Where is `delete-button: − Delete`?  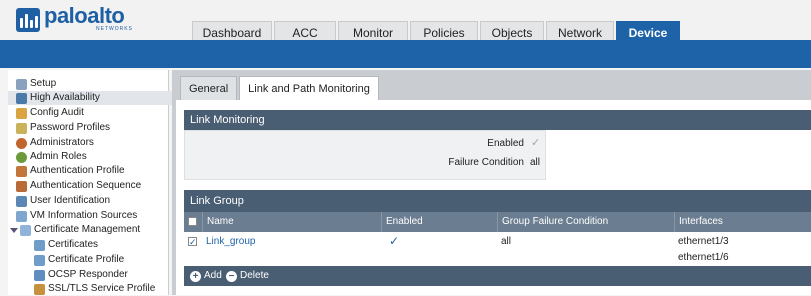
delete-button: − Delete is located at coordinates (247, 276).